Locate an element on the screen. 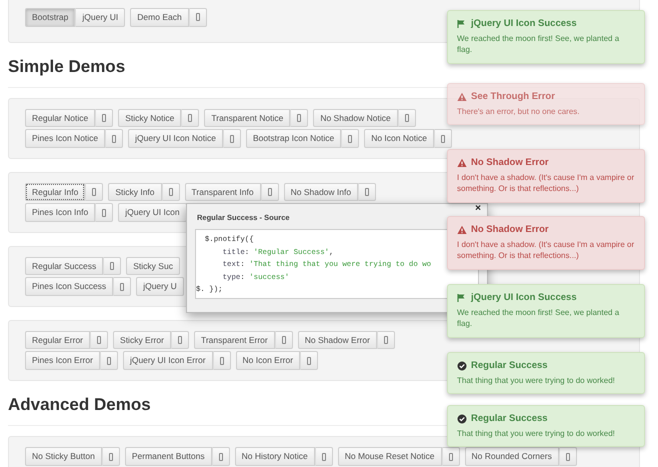 The image size is (658, 467). demo-button: Regular Error is located at coordinates (57, 340).